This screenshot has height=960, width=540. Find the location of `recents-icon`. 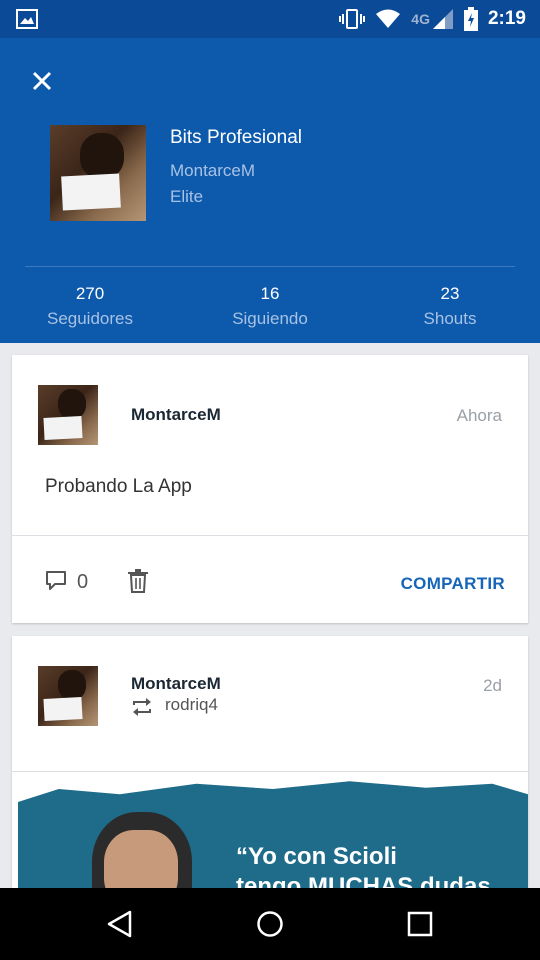

recents-icon is located at coordinates (420, 924).